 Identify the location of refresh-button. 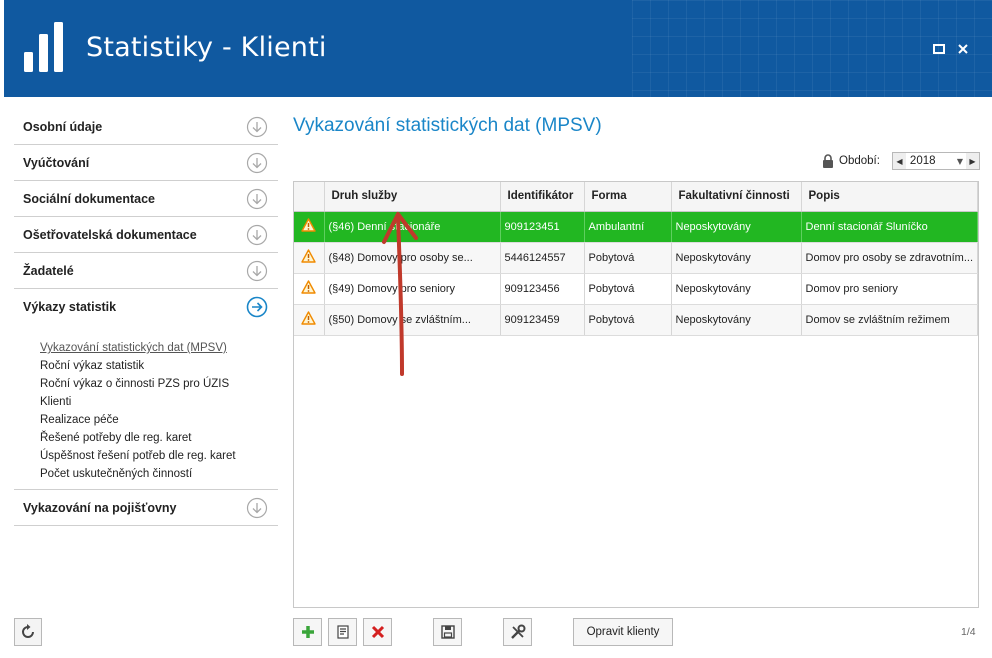
(28, 632).